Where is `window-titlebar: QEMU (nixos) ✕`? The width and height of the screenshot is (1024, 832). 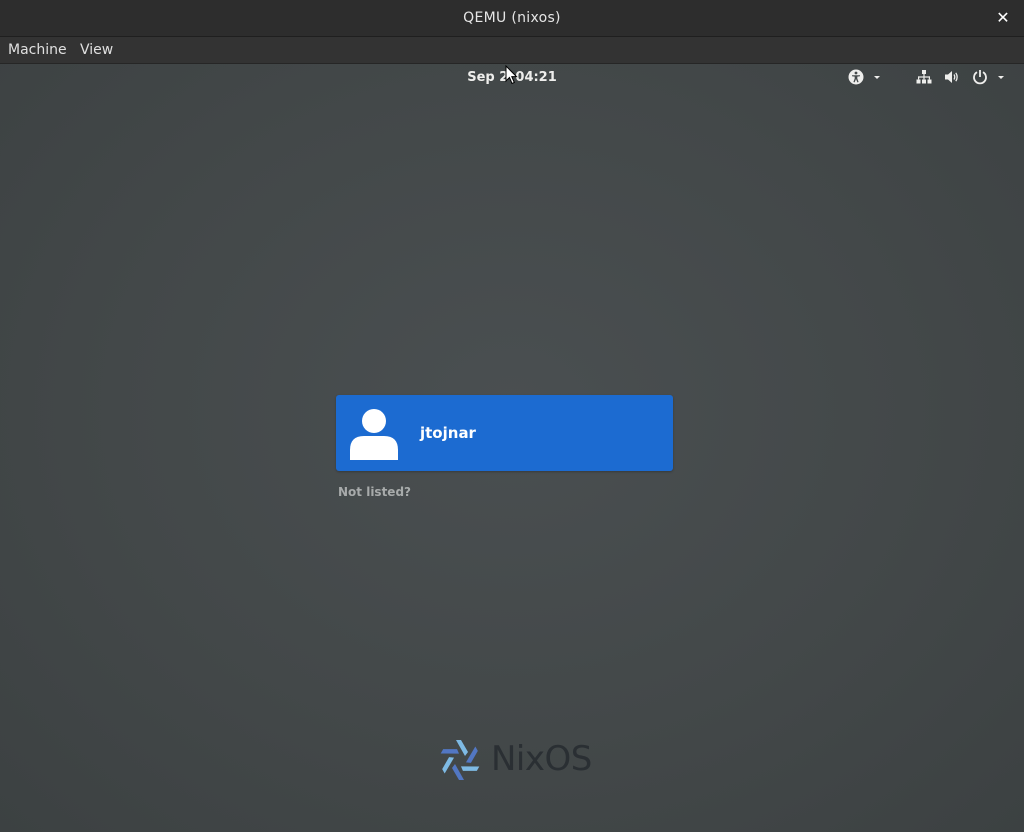
window-titlebar: QEMU (nixos) ✕ is located at coordinates (512, 18).